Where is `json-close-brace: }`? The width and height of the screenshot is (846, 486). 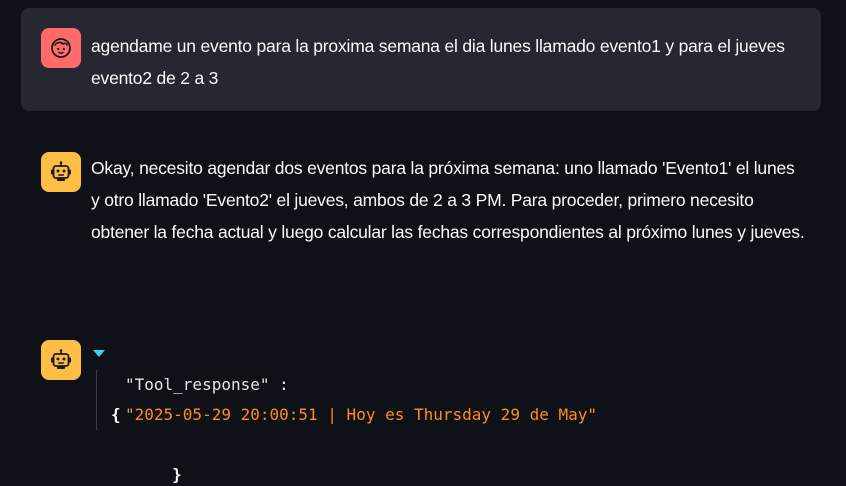 json-close-brace: } is located at coordinates (177, 474).